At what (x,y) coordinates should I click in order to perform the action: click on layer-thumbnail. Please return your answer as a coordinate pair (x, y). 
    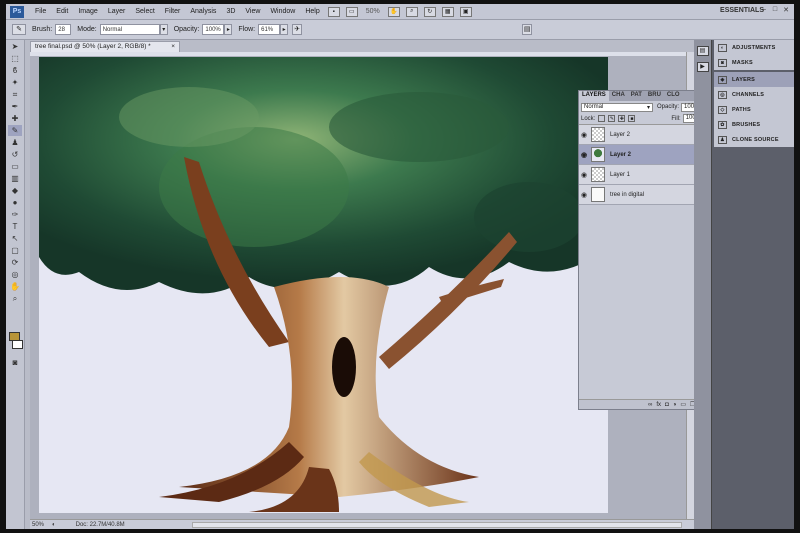
    Looking at the image, I should click on (598, 174).